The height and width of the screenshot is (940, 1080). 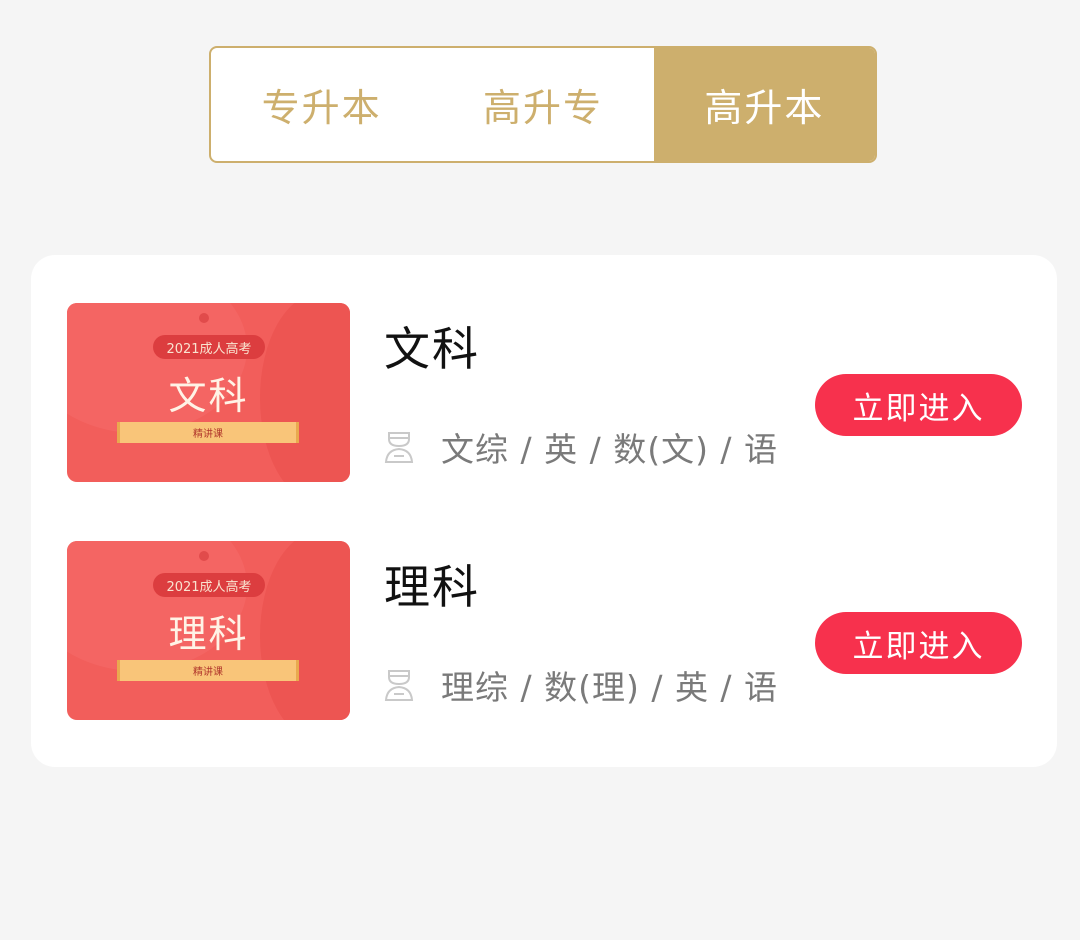 I want to click on course-title: 文科, so click(x=432, y=349).